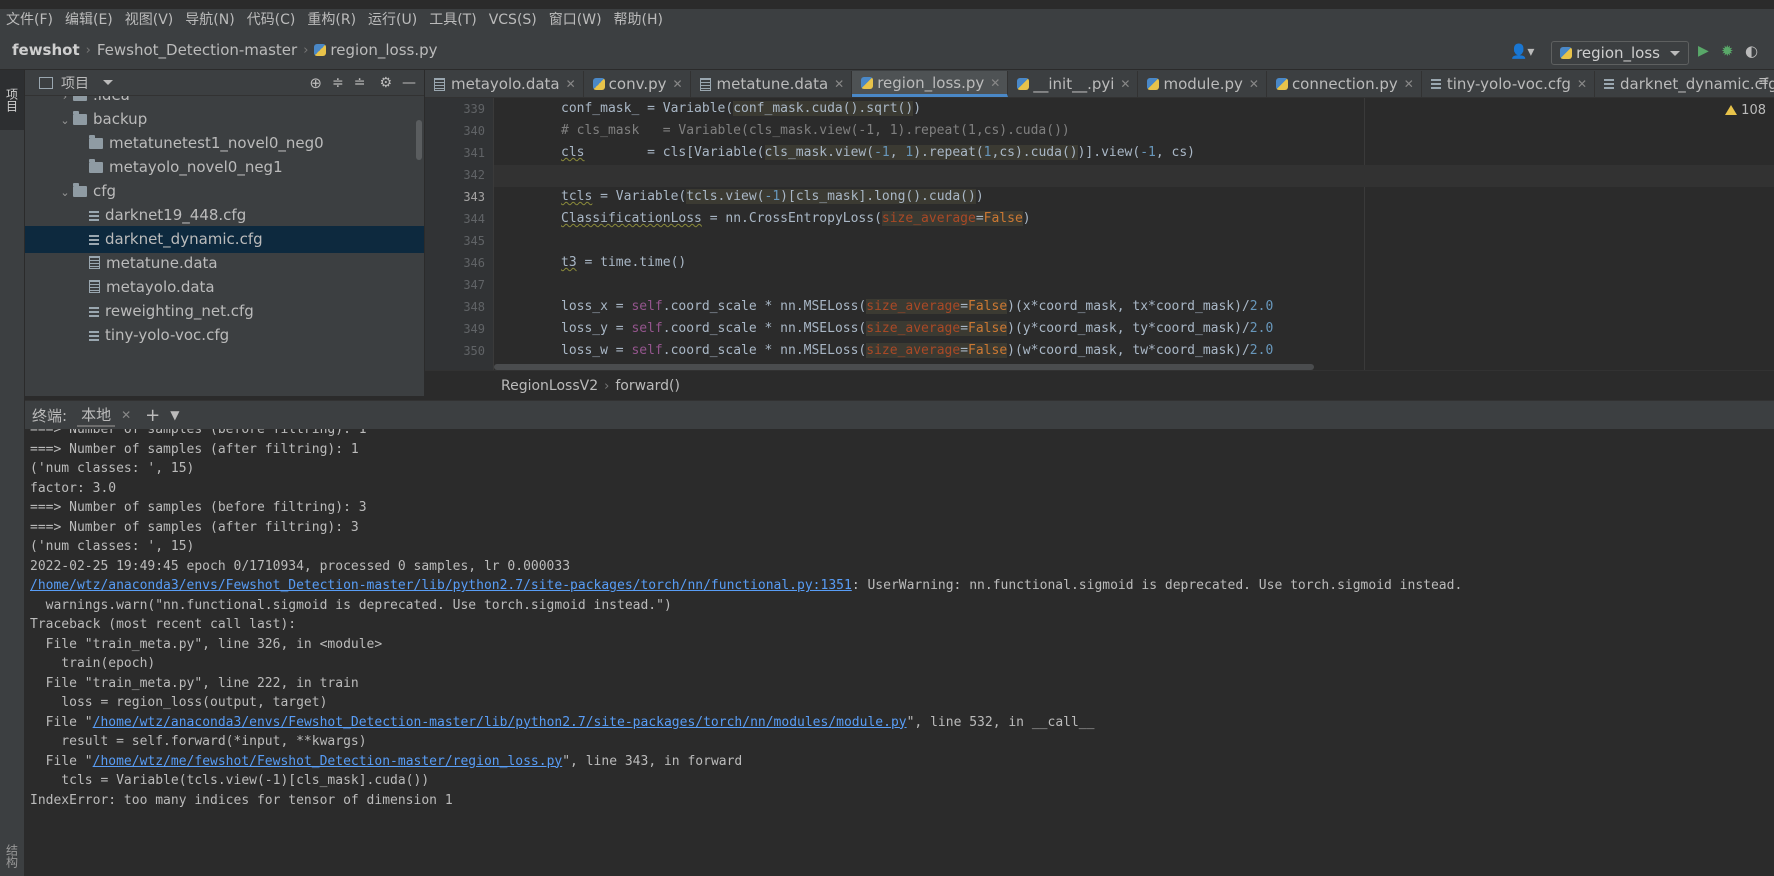  Describe the element at coordinates (439, 84) in the screenshot. I see `data-file-icon` at that location.